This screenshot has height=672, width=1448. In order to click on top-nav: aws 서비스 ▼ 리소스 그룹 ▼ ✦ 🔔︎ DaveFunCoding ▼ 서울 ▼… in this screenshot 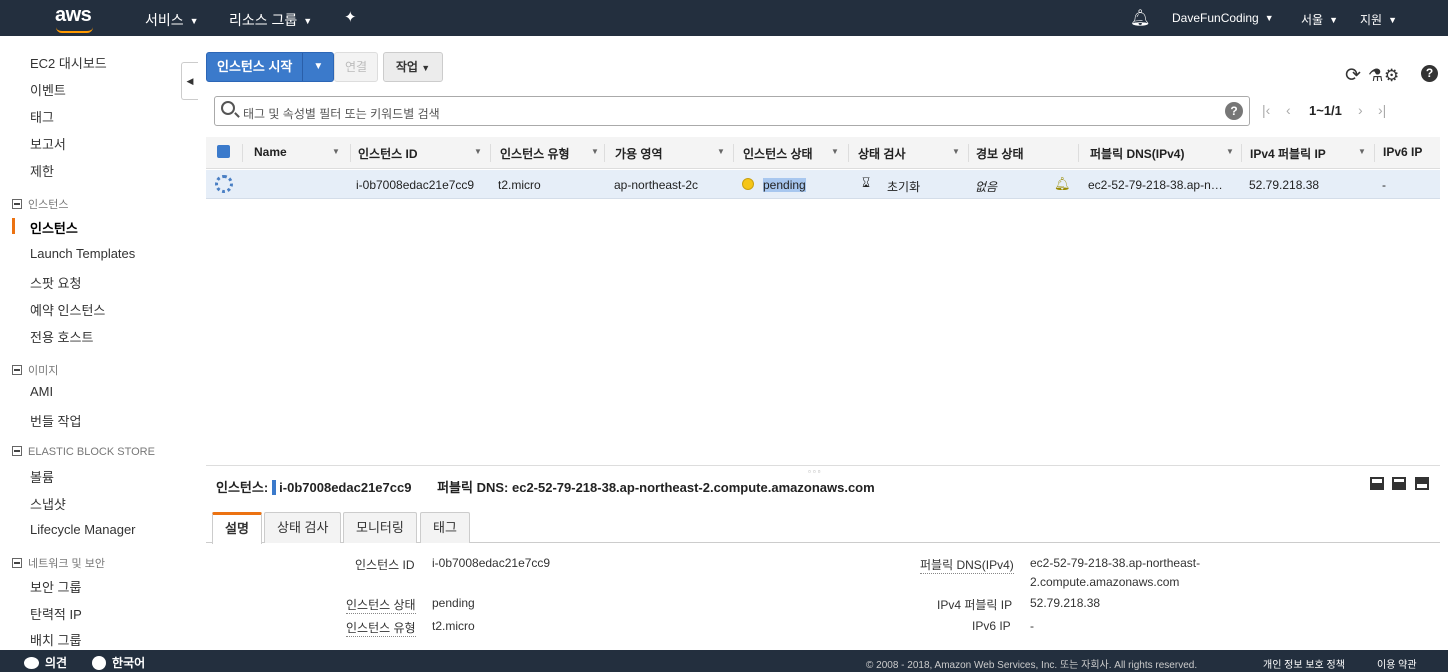, I will do `click(724, 18)`.